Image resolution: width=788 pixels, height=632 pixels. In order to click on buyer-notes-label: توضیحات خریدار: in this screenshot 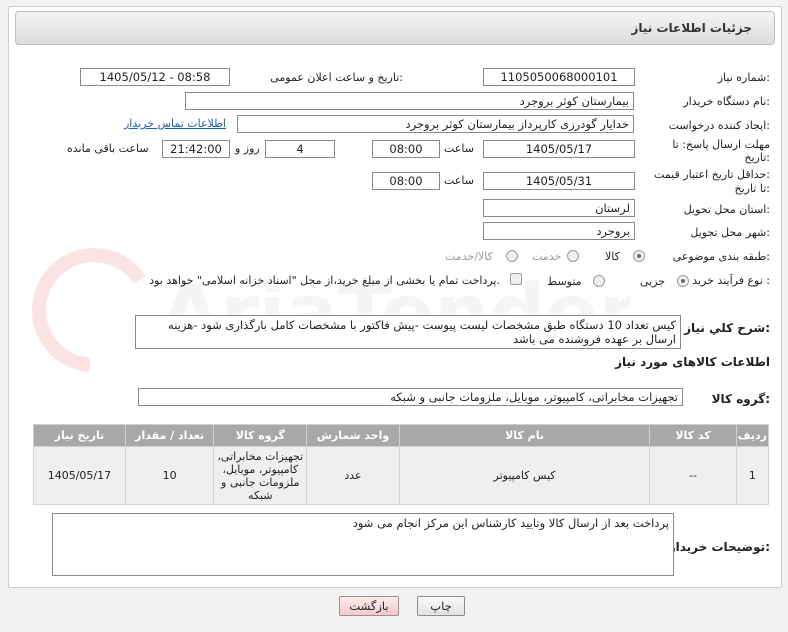, I will do `click(719, 547)`.